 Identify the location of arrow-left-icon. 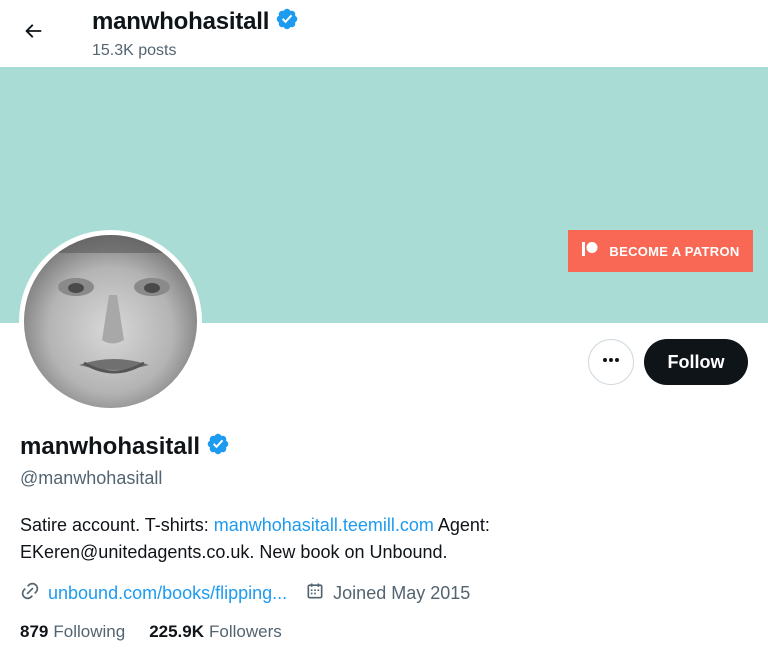
(33, 33).